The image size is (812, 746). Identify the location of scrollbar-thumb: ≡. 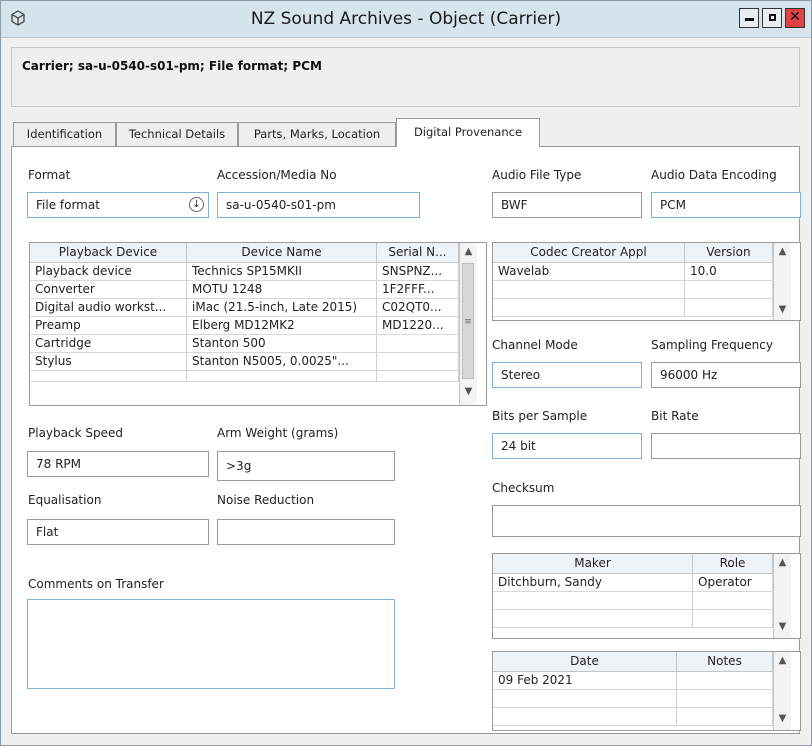
(468, 321).